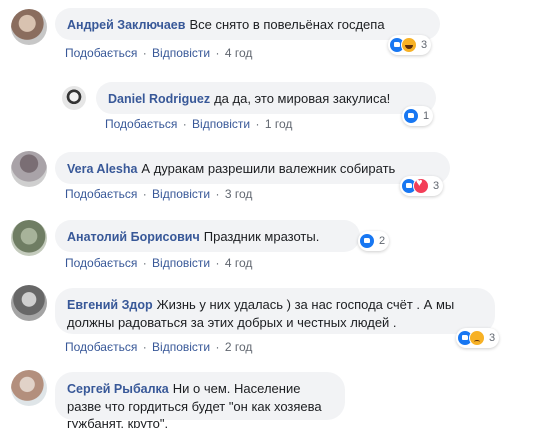 This screenshot has height=428, width=535. What do you see at coordinates (268, 168) in the screenshot?
I see `comment-text: А дуракам разрешили валежник собирать` at bounding box center [268, 168].